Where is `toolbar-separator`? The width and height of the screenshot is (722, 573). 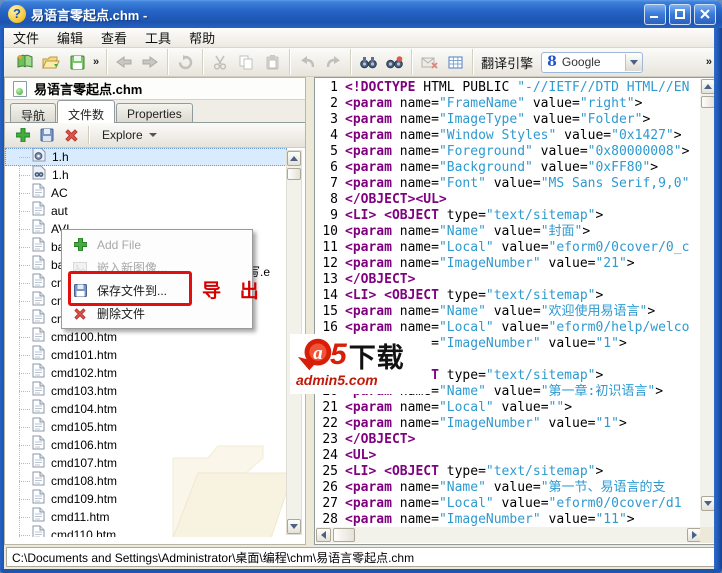 toolbar-separator is located at coordinates (88, 135).